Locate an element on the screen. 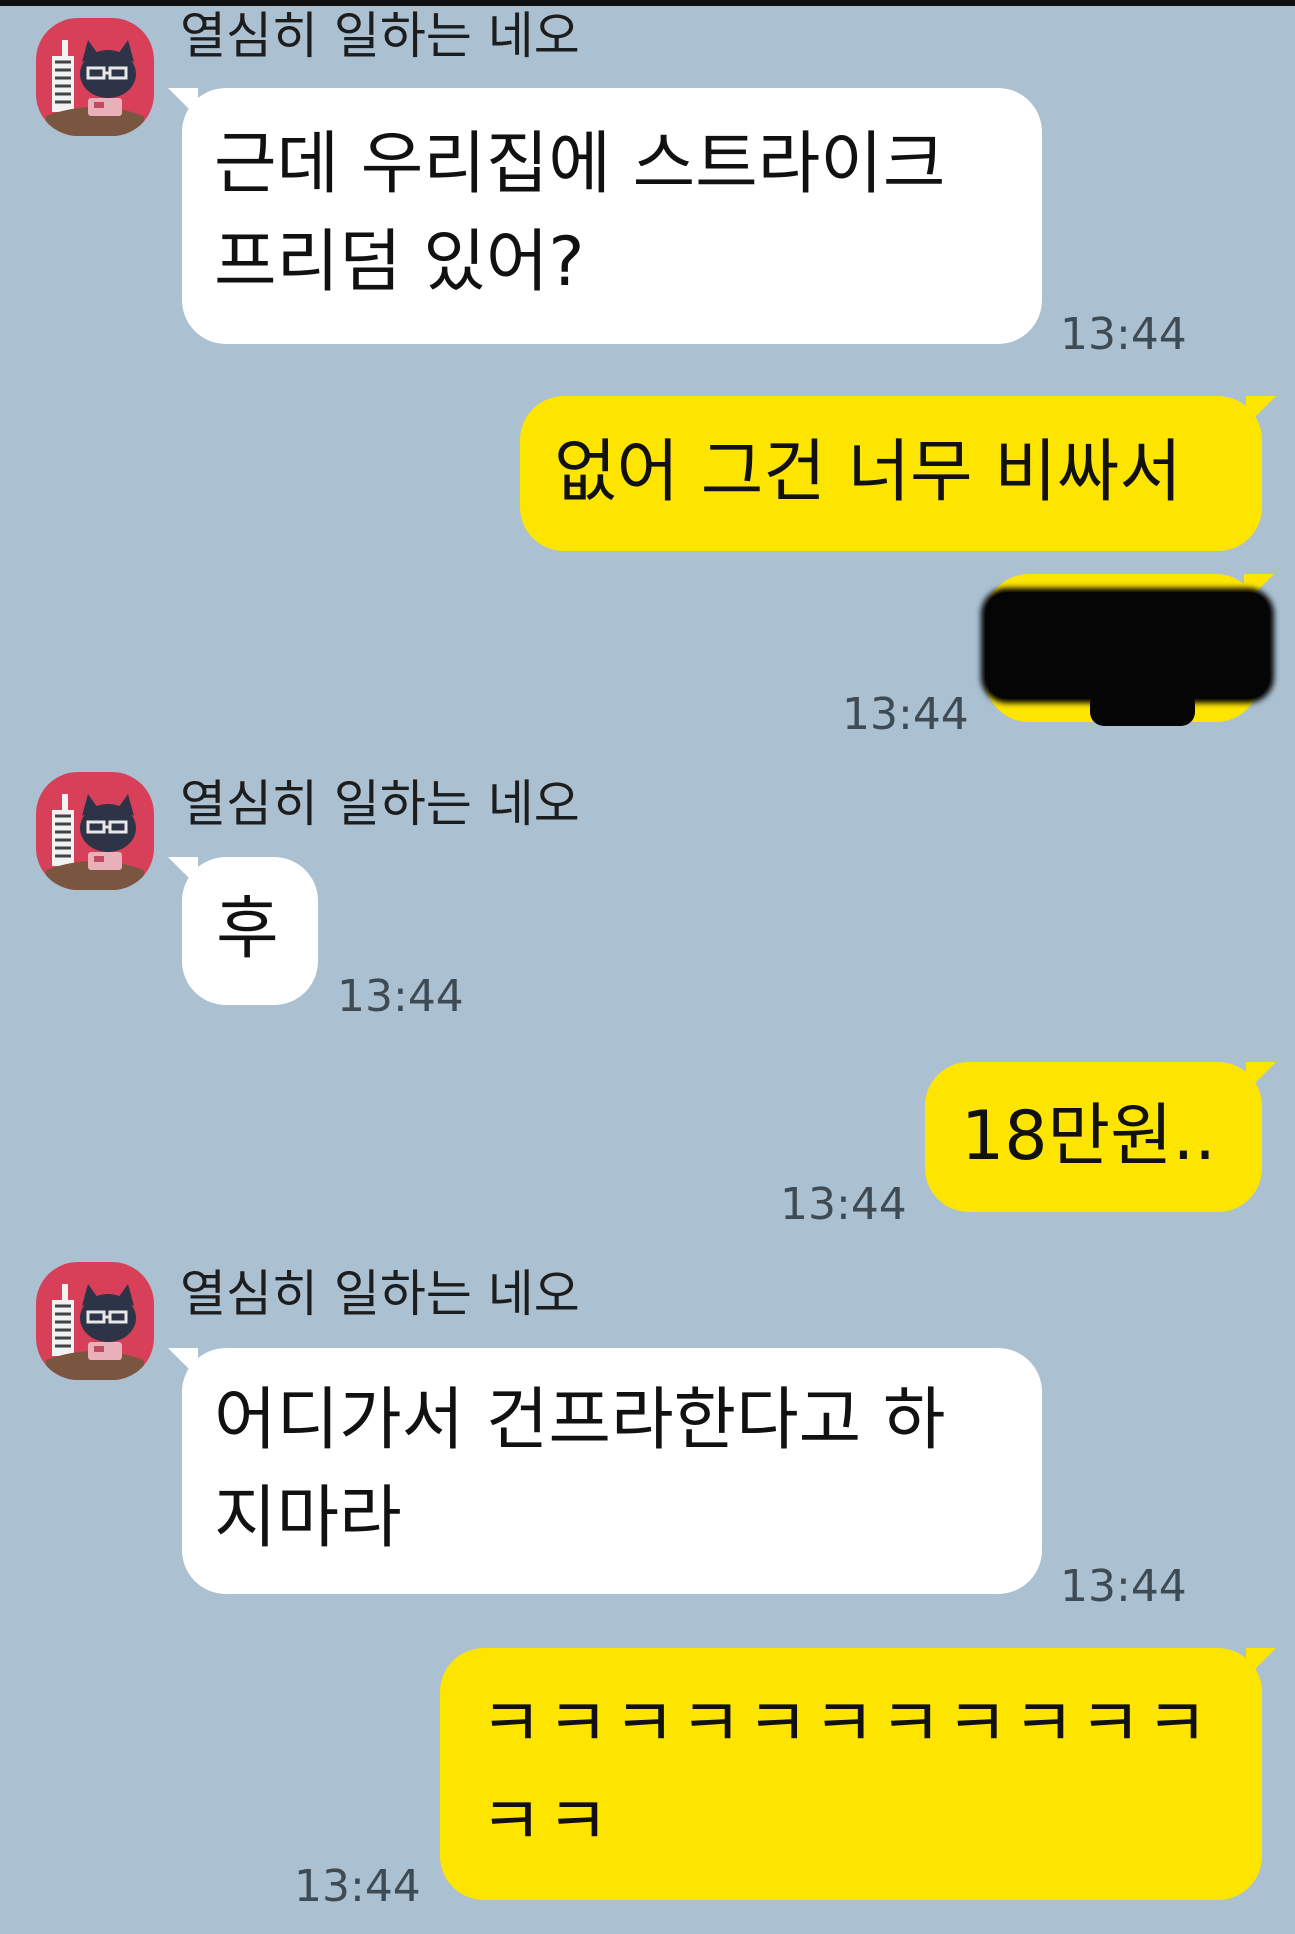  incoming-message-bubble: 근데 우리집에 스트라이크 프리덤 있어? is located at coordinates (605, 216).